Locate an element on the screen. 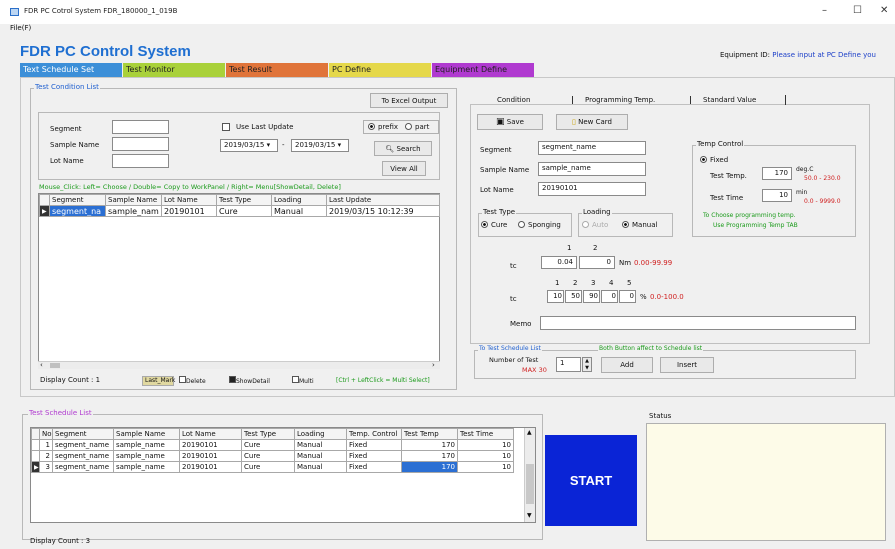 The image size is (895, 549). memo-field is located at coordinates (698, 323).